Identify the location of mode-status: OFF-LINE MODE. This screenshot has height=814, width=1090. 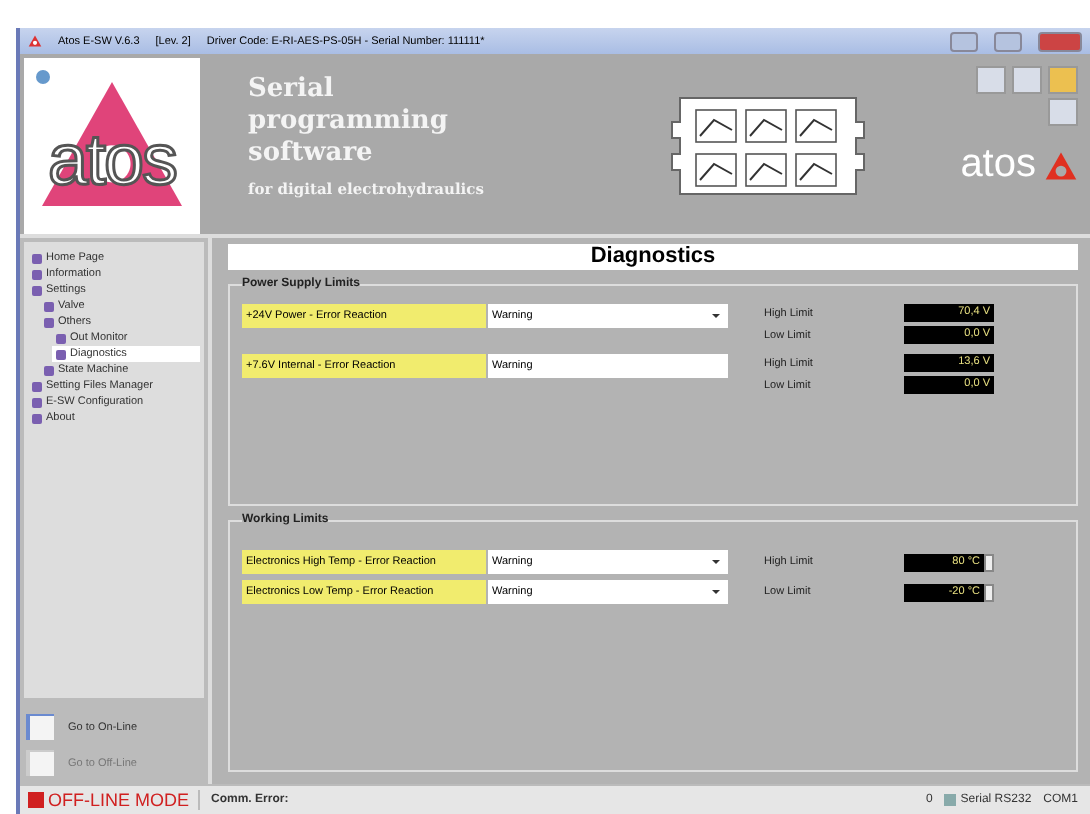
(110, 800).